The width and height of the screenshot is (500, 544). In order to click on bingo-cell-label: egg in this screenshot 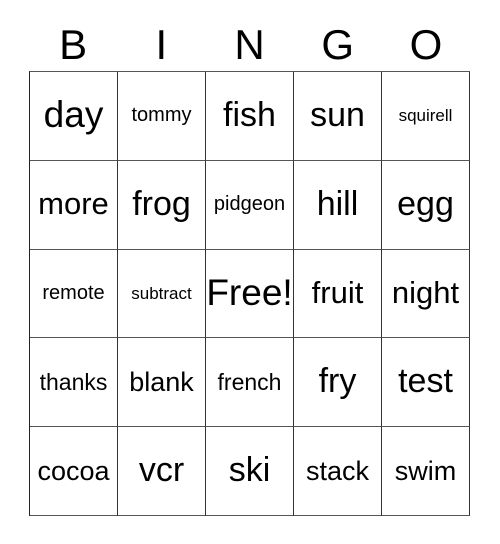, I will do `click(425, 203)`.